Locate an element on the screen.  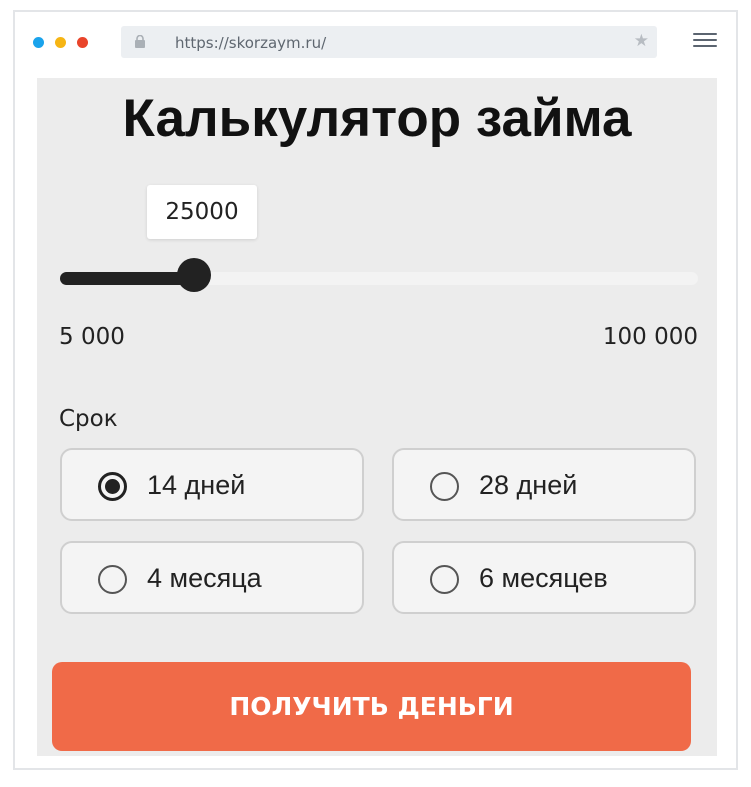
radio-selected-icon is located at coordinates (112, 486).